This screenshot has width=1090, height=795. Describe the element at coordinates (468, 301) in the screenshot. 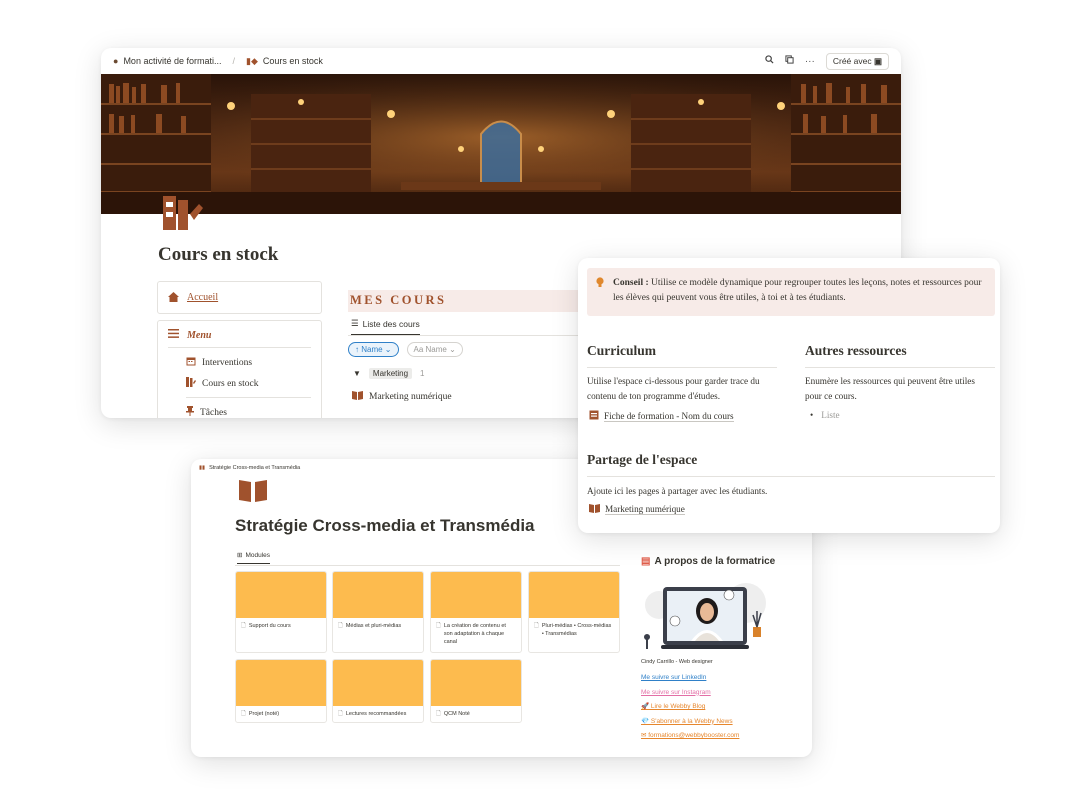

I see `mes-cours-heading: MES COURS` at that location.